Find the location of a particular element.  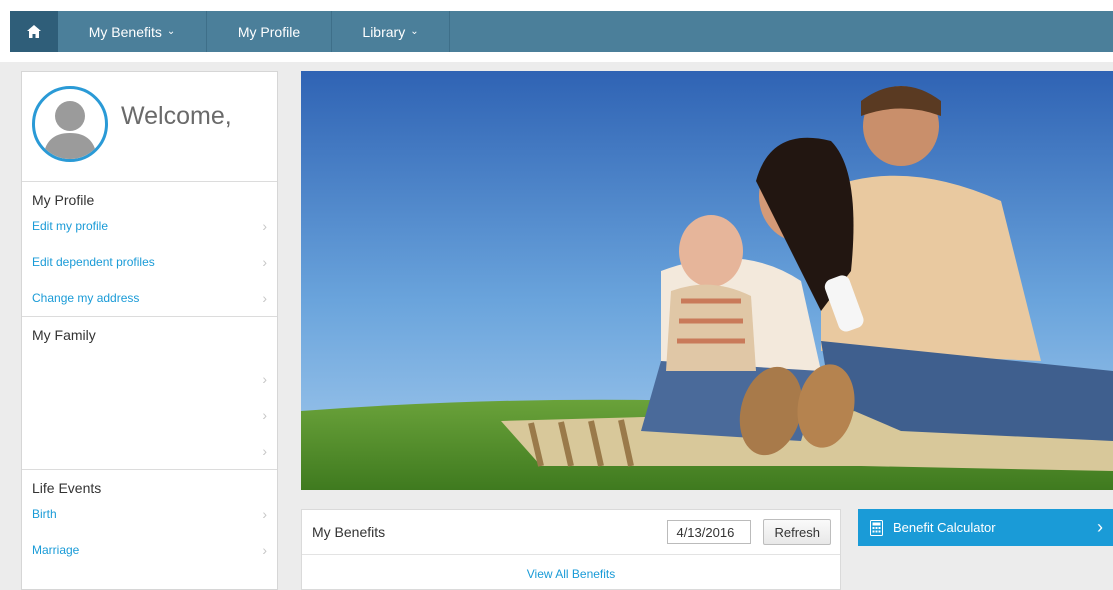

my-benefits-card: My Benefits Refresh View All Benefits is located at coordinates (571, 549).